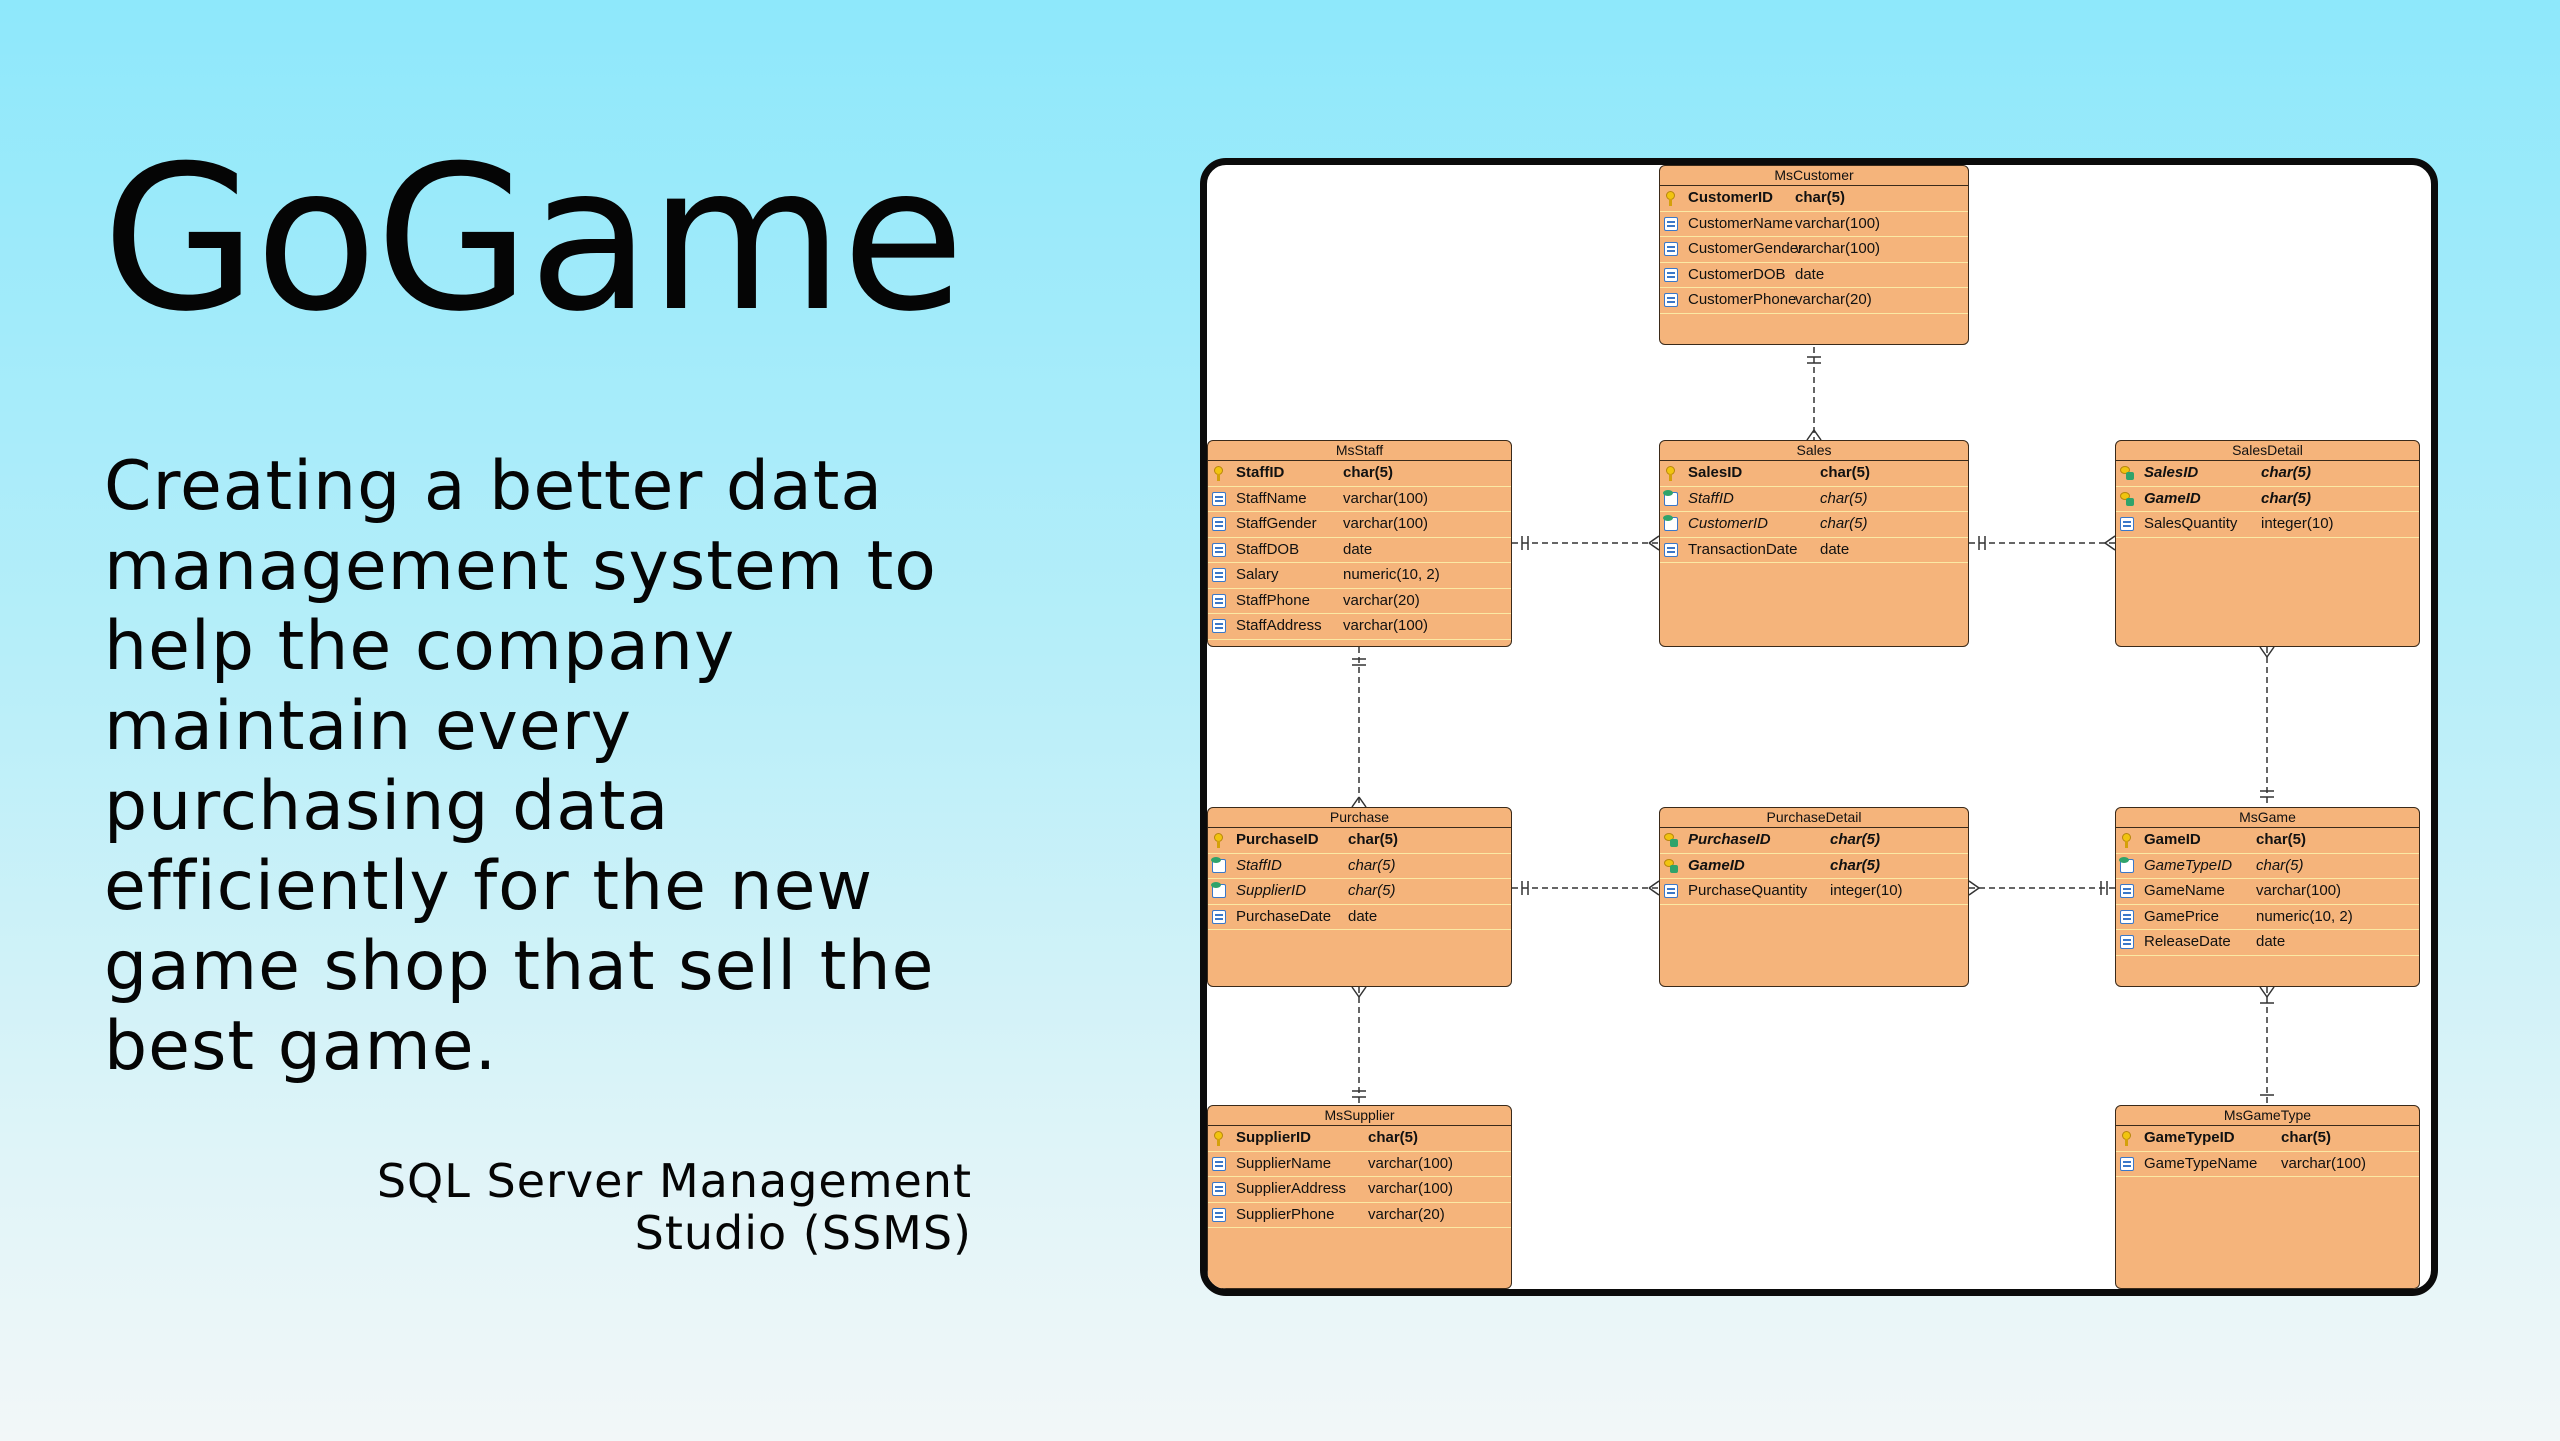 This screenshot has width=2560, height=1441. I want to click on column-row: SupplierPhone varchar(20), so click(1359, 1215).